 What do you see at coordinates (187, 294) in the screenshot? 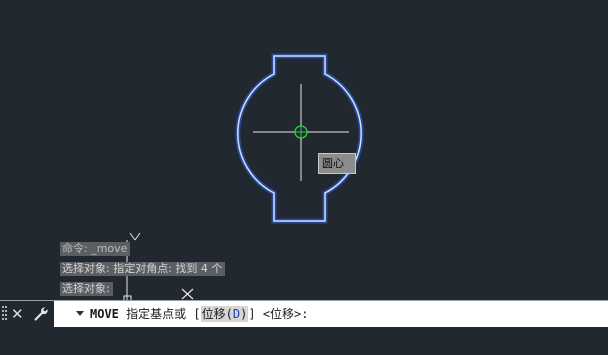
I see `x-marker` at bounding box center [187, 294].